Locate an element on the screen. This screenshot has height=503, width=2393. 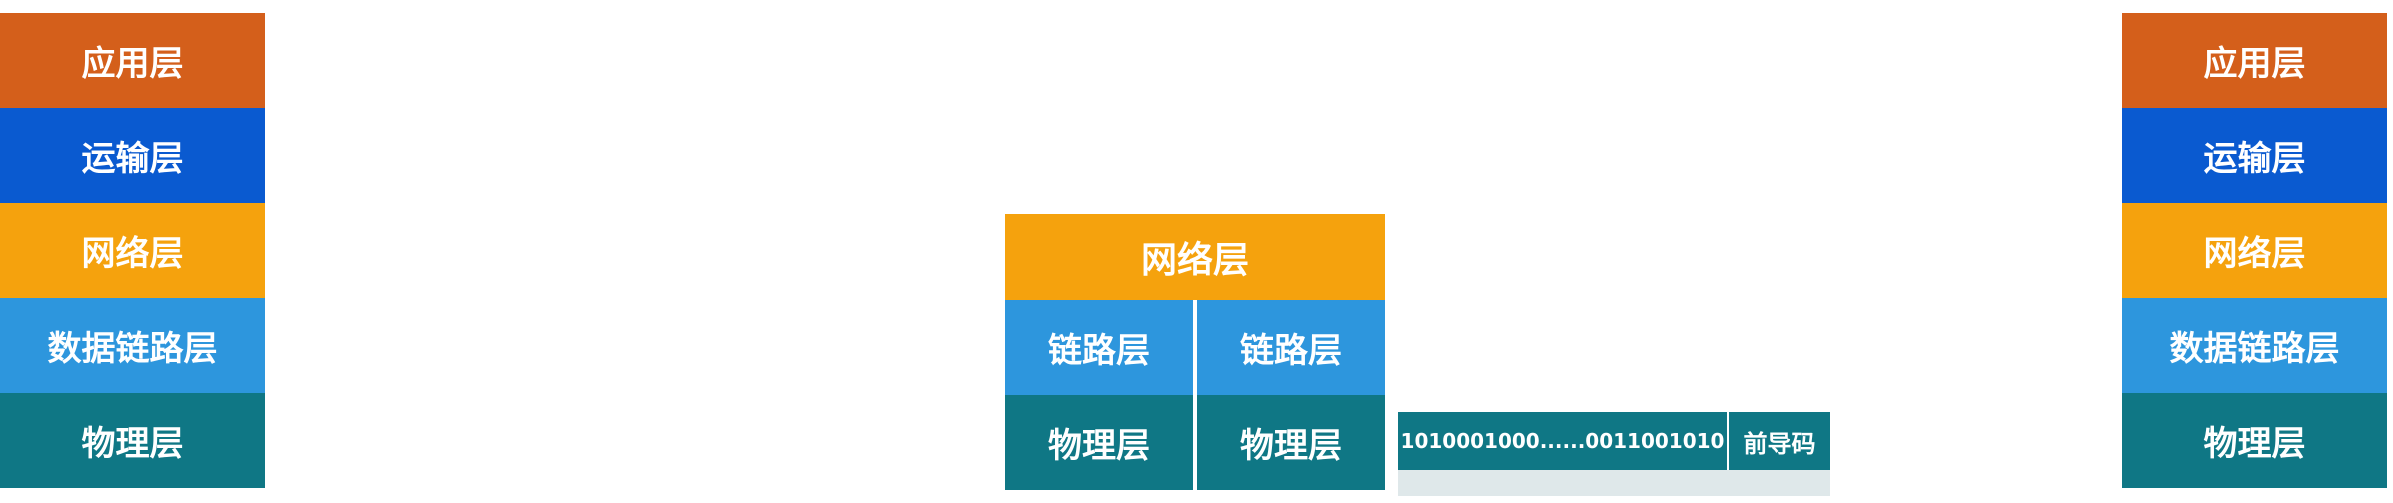
router-stack: 网络层 链路层 链路层 物理层 物理层 is located at coordinates (1195, 352).